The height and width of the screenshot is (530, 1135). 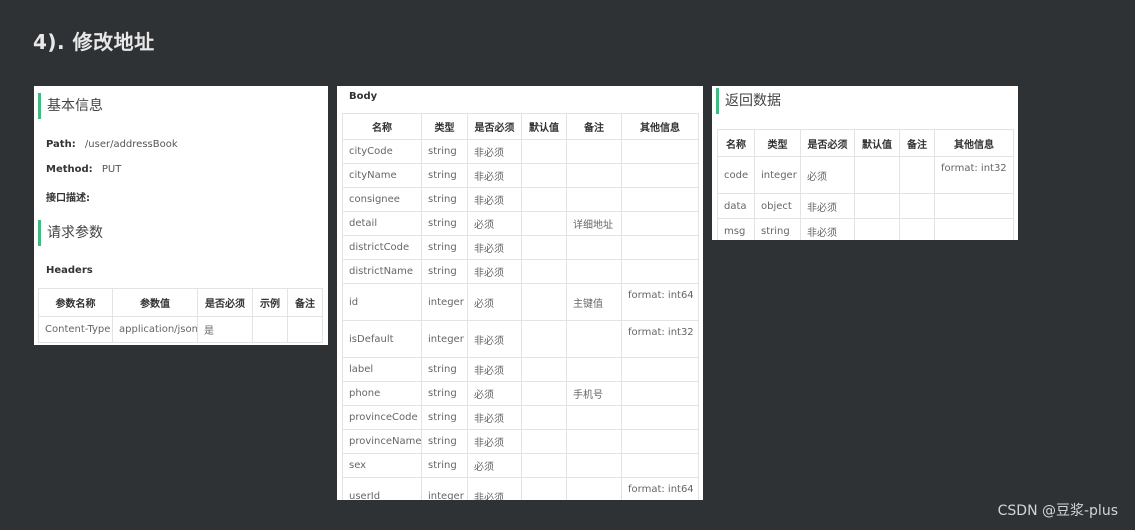 What do you see at coordinates (594, 223) in the screenshot?
I see `body-cell: 详细地址` at bounding box center [594, 223].